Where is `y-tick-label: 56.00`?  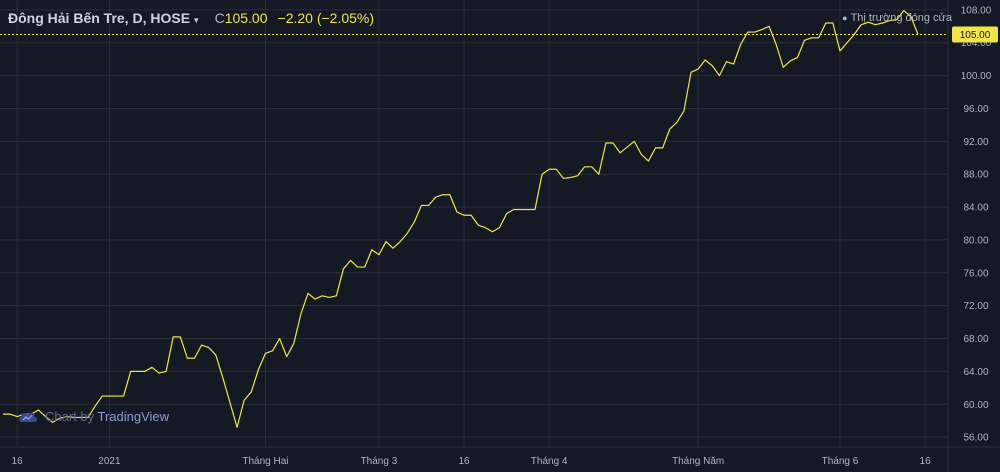 y-tick-label: 56.00 is located at coordinates (975, 438).